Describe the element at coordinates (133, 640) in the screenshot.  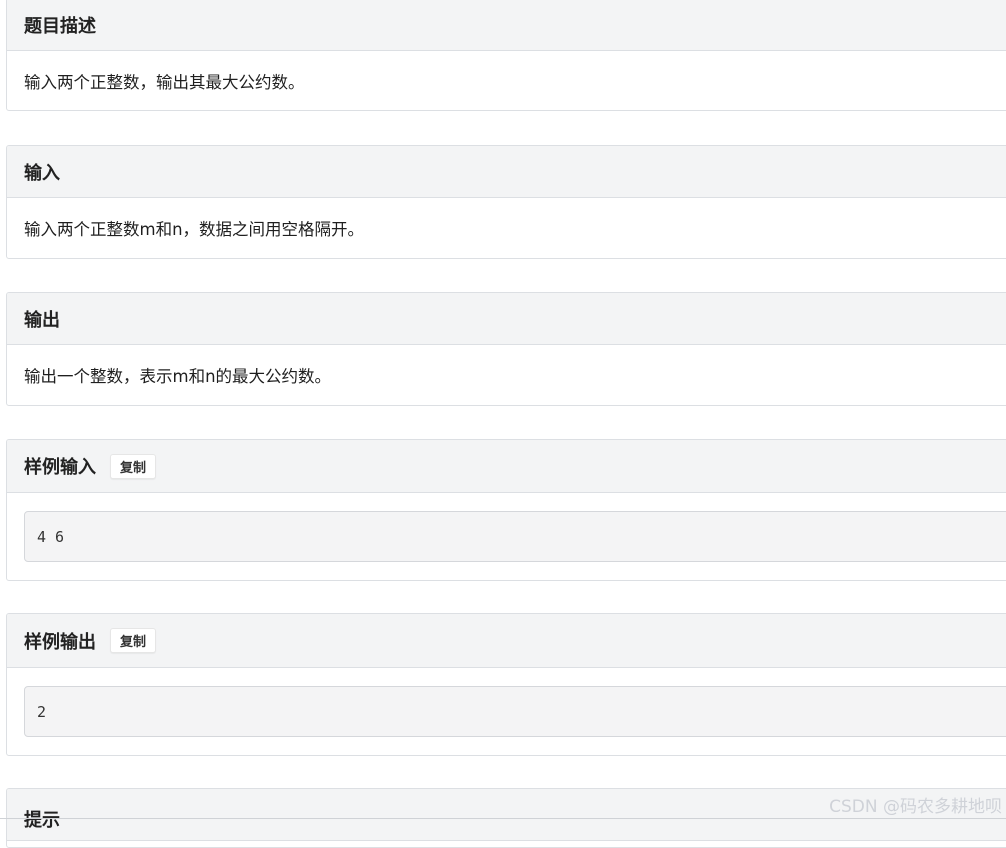
I see `copy-sample-output-button: 复制` at that location.